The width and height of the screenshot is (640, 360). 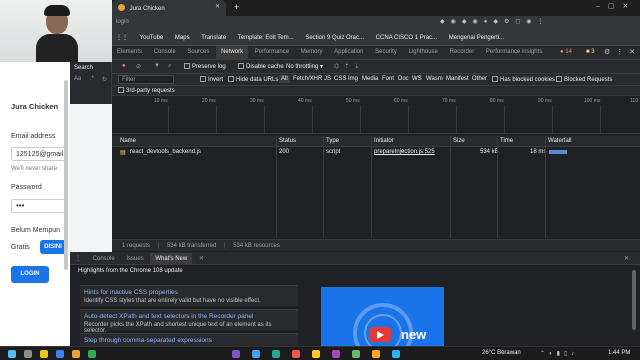 I want to click on password-field: •••, so click(x=39, y=206).